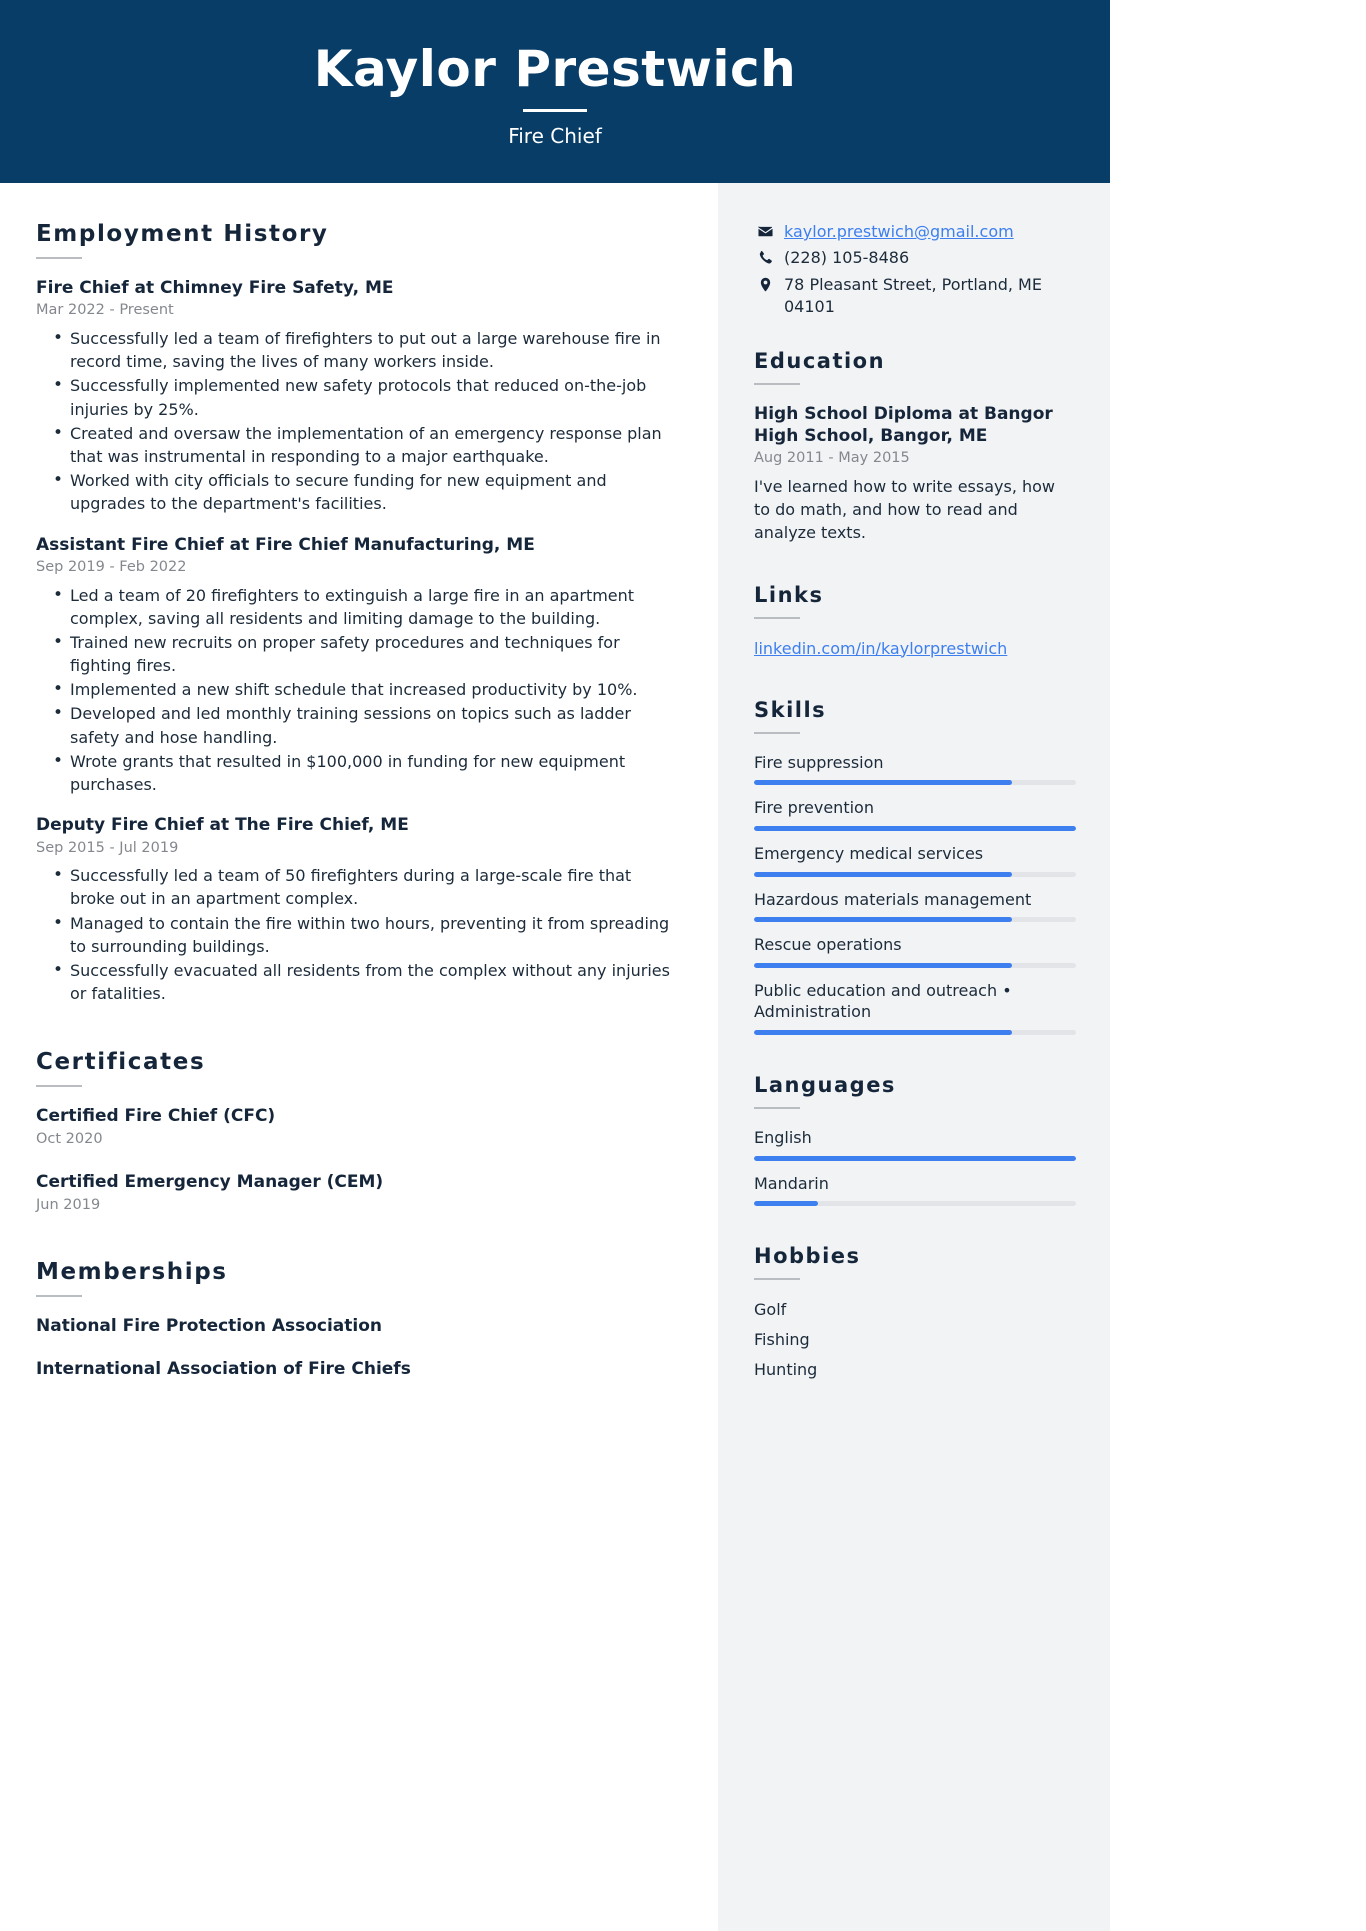 The height and width of the screenshot is (1931, 1366). What do you see at coordinates (69, 1138) in the screenshot?
I see `certificate-date: Oct 2020` at bounding box center [69, 1138].